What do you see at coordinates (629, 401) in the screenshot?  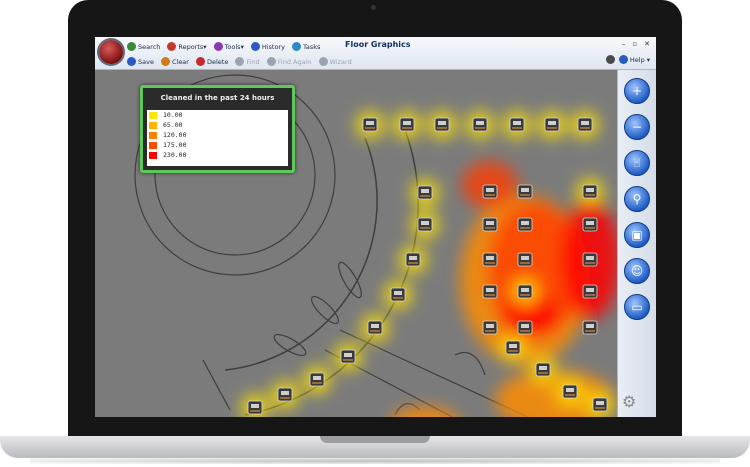 I see `gears-icon: ⚙` at bounding box center [629, 401].